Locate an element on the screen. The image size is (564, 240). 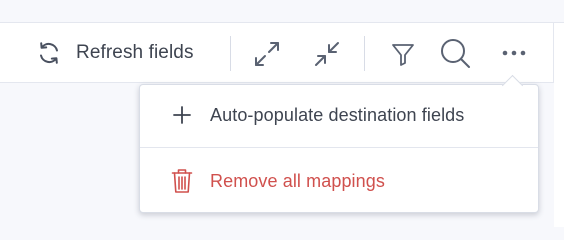
refresh-icon is located at coordinates (49, 53).